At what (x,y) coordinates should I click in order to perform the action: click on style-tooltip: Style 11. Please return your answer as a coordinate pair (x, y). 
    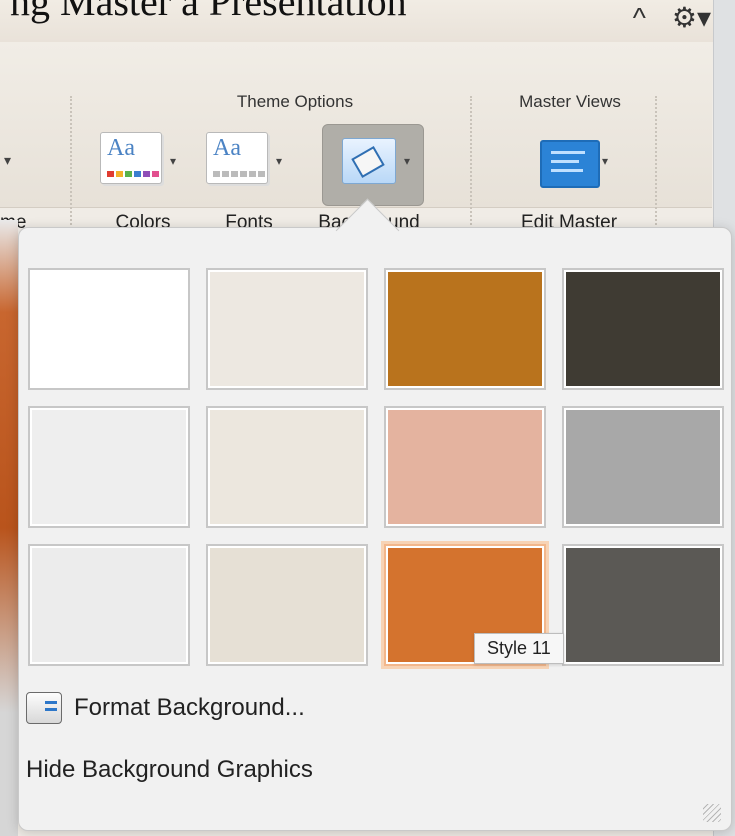
    Looking at the image, I should click on (519, 648).